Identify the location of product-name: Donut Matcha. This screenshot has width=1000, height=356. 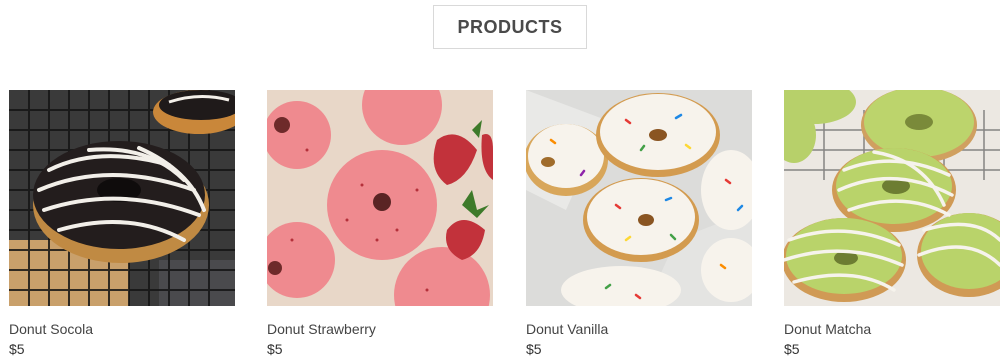
(892, 329).